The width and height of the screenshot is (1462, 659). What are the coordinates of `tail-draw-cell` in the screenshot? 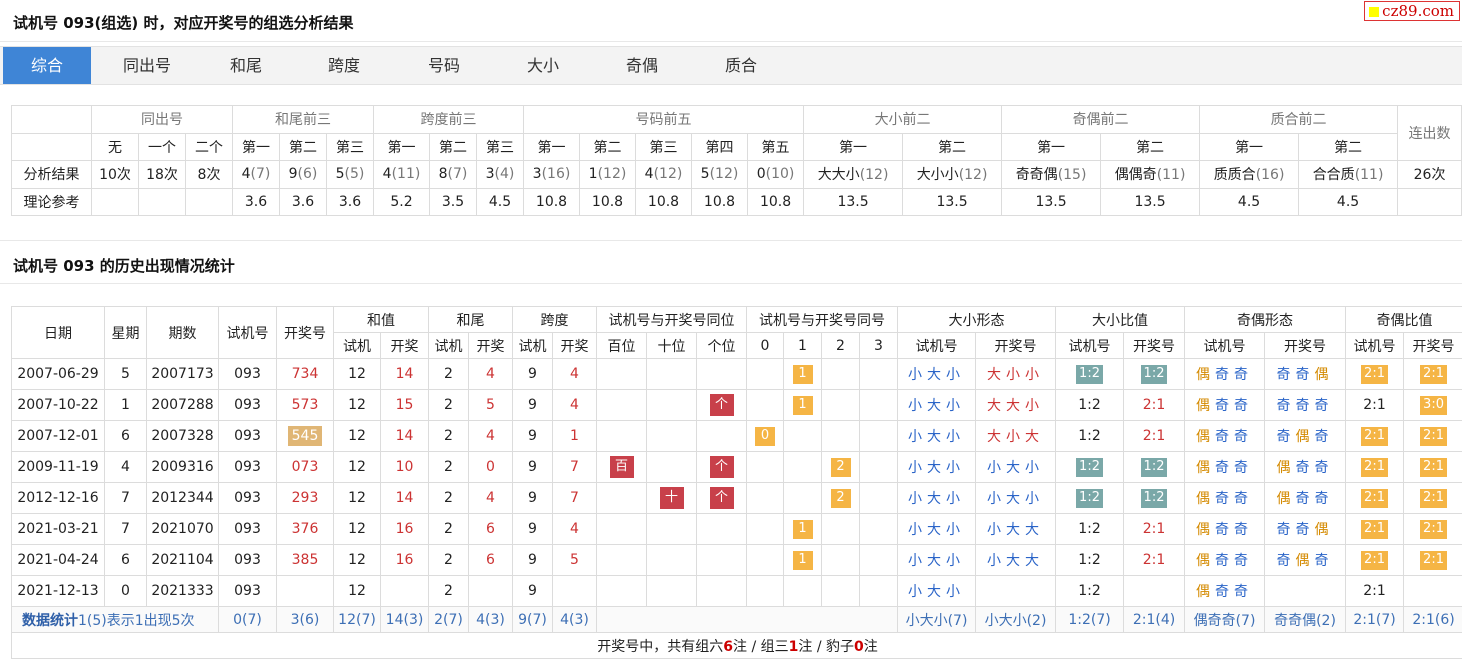 It's located at (491, 591).